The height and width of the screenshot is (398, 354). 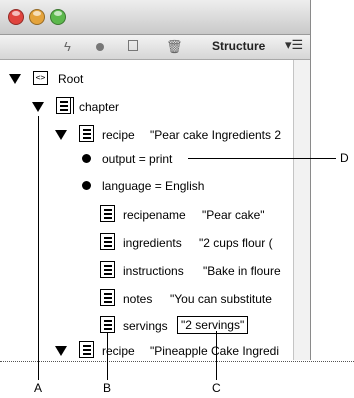 I want to click on callout-a: A, so click(x=38, y=388).